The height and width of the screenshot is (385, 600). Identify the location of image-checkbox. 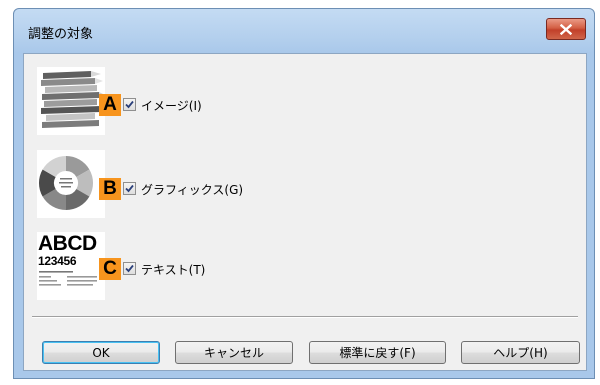
(129, 104).